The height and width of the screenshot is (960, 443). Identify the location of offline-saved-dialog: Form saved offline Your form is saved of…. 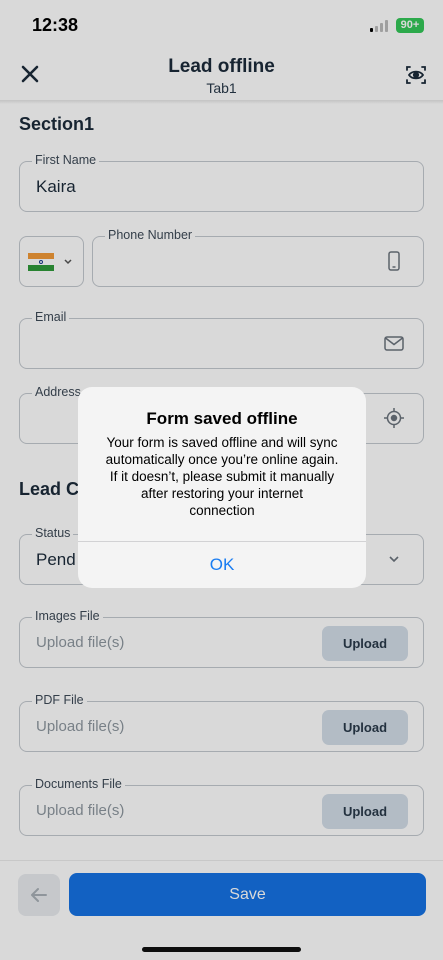
(222, 487).